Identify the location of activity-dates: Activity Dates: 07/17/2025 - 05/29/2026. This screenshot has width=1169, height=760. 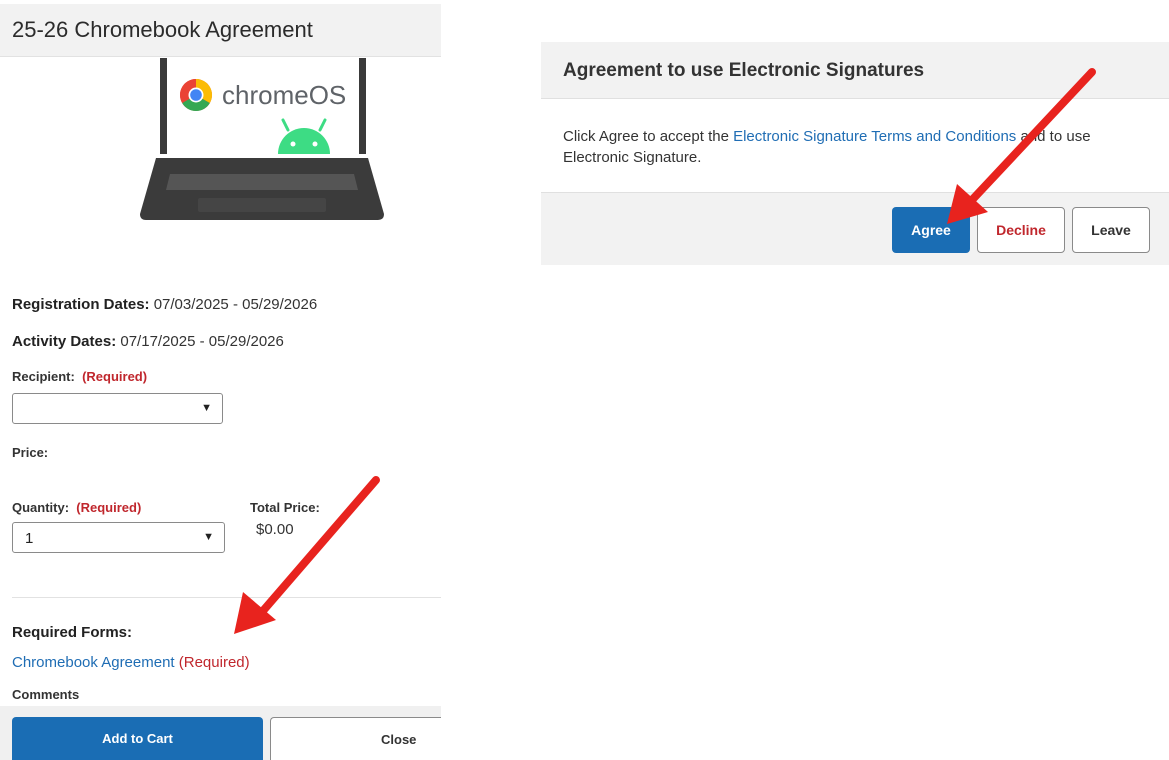
(148, 341).